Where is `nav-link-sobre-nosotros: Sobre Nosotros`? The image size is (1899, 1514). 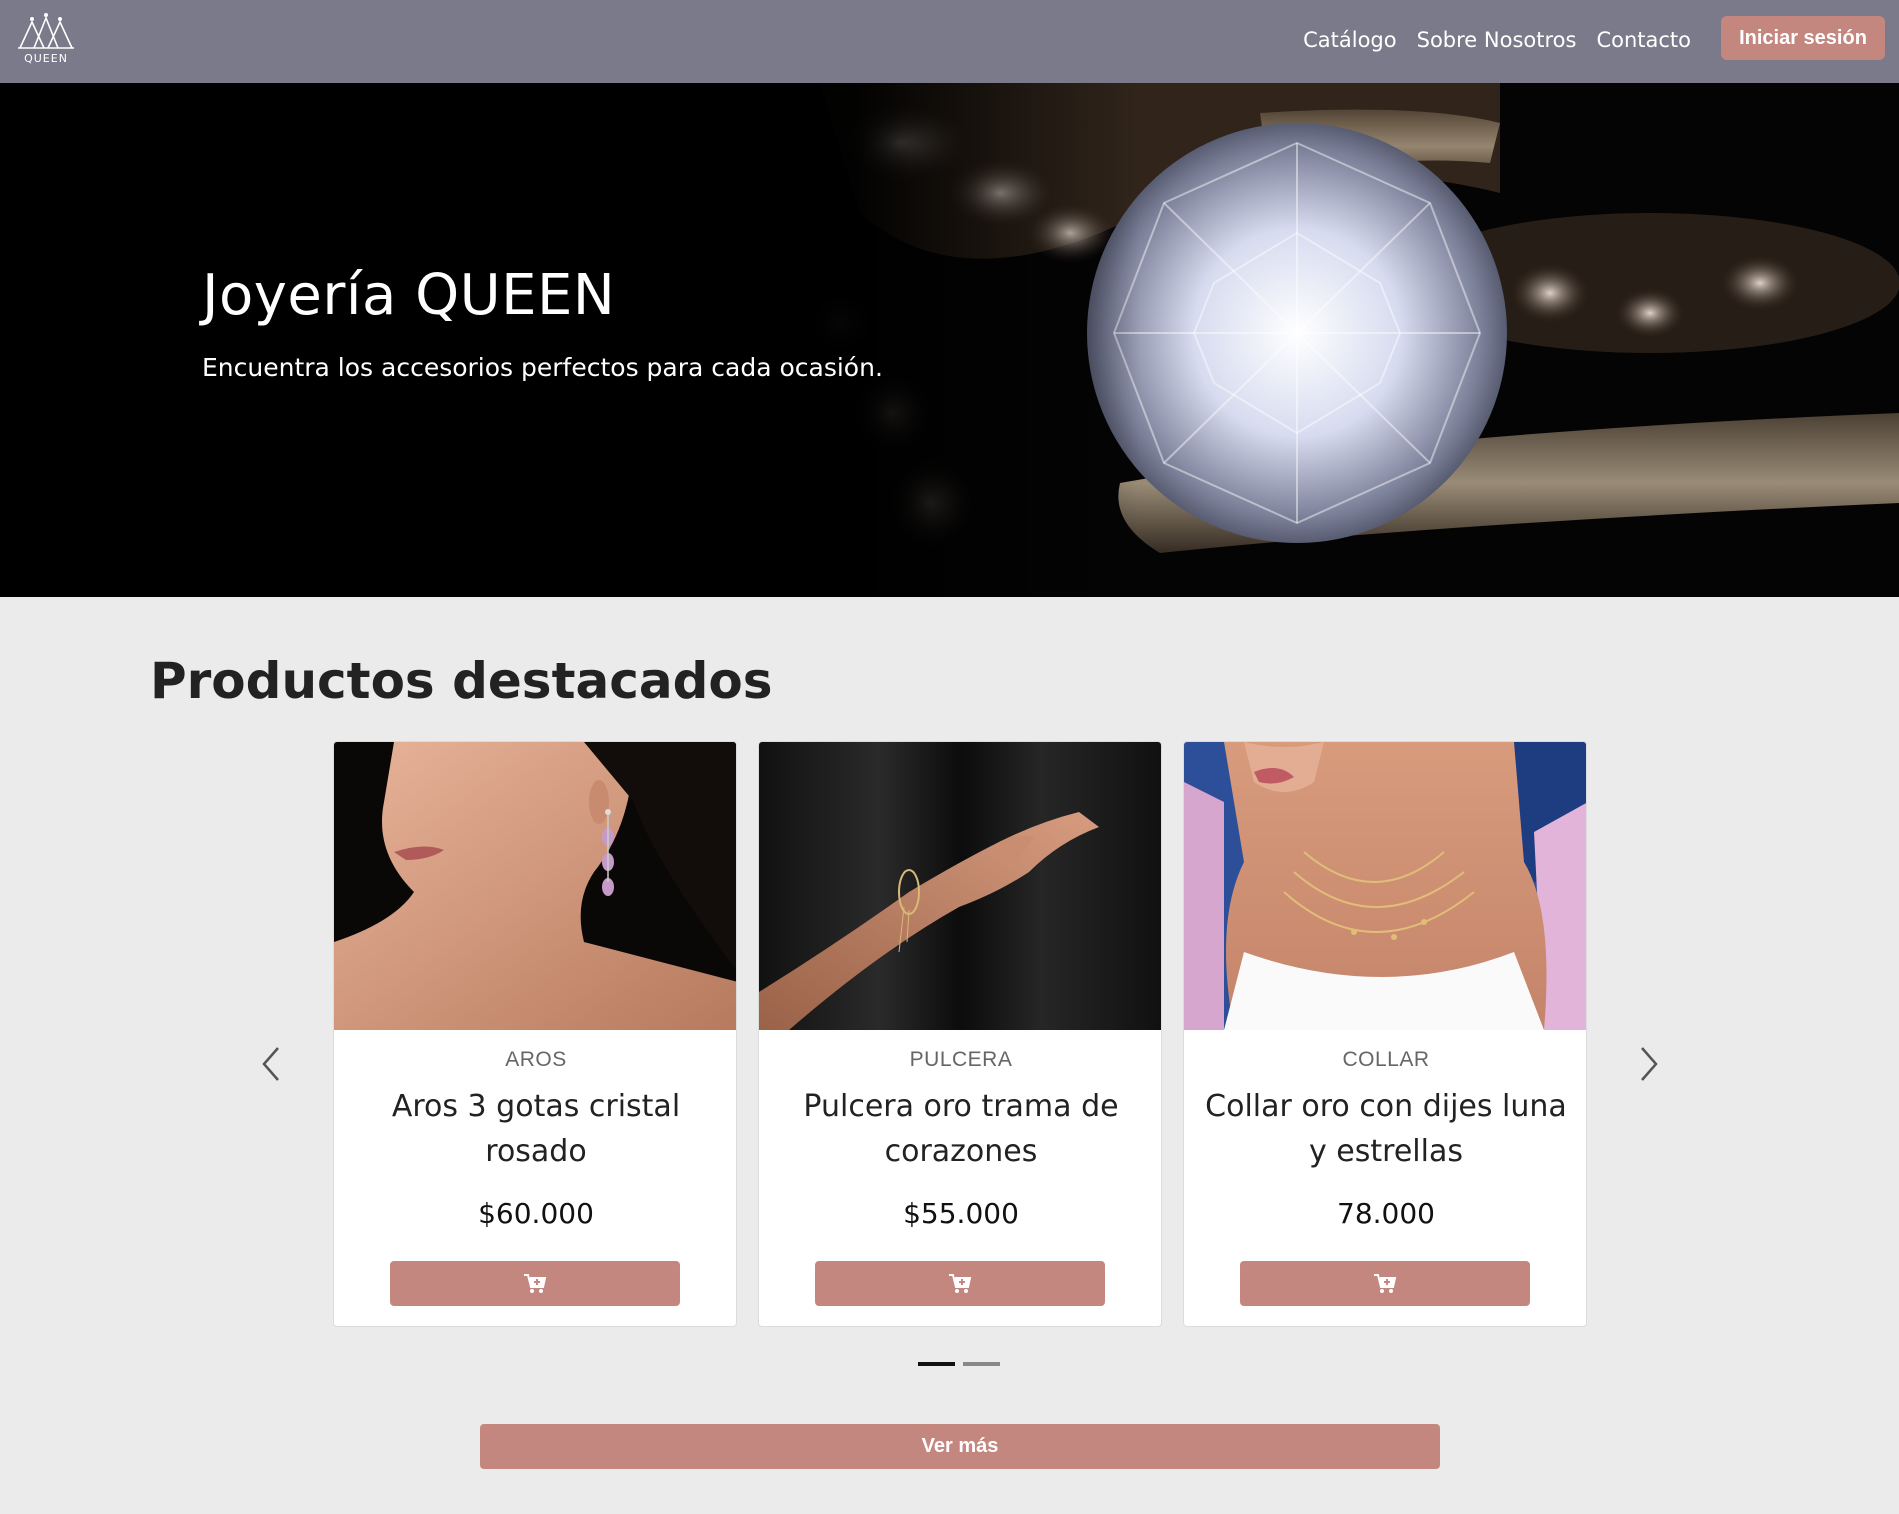 nav-link-sobre-nosotros: Sobre Nosotros is located at coordinates (1497, 40).